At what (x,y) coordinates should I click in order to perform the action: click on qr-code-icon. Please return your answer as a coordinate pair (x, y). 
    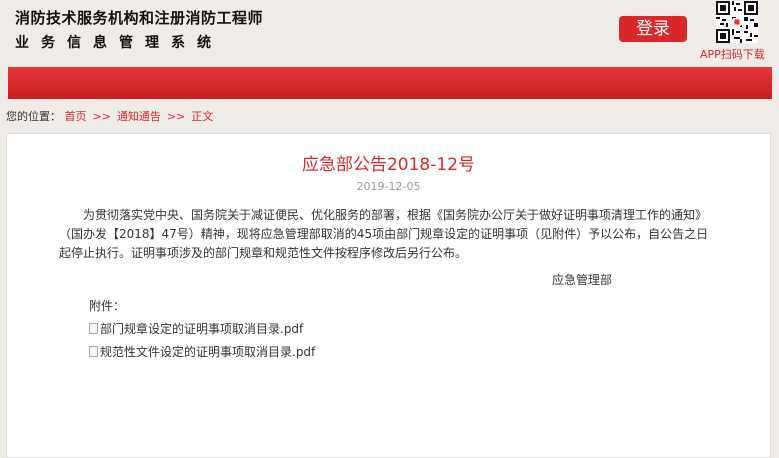
    Looking at the image, I should click on (737, 22).